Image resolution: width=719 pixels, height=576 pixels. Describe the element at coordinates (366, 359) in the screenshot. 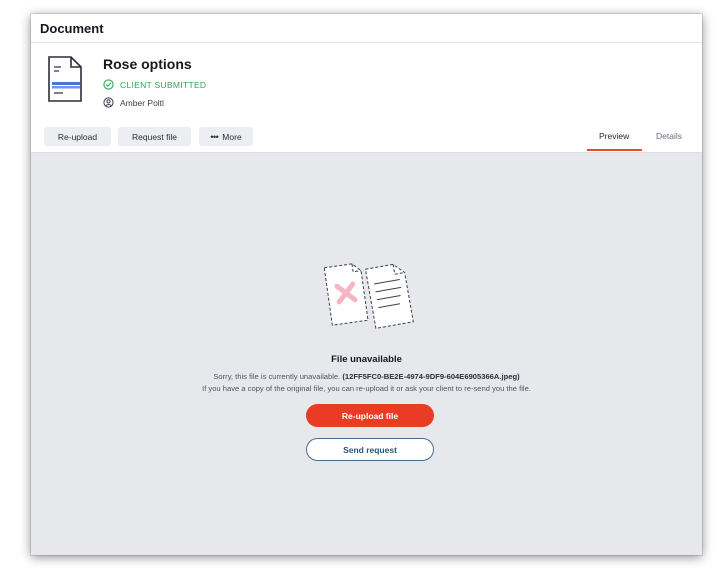

I see `empty-state-title: File unavailable` at that location.